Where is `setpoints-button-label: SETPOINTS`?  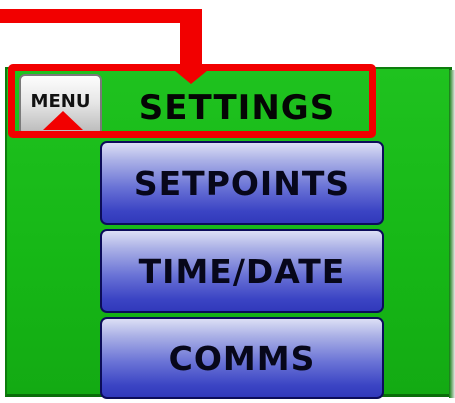
setpoints-button-label: SETPOINTS is located at coordinates (242, 183).